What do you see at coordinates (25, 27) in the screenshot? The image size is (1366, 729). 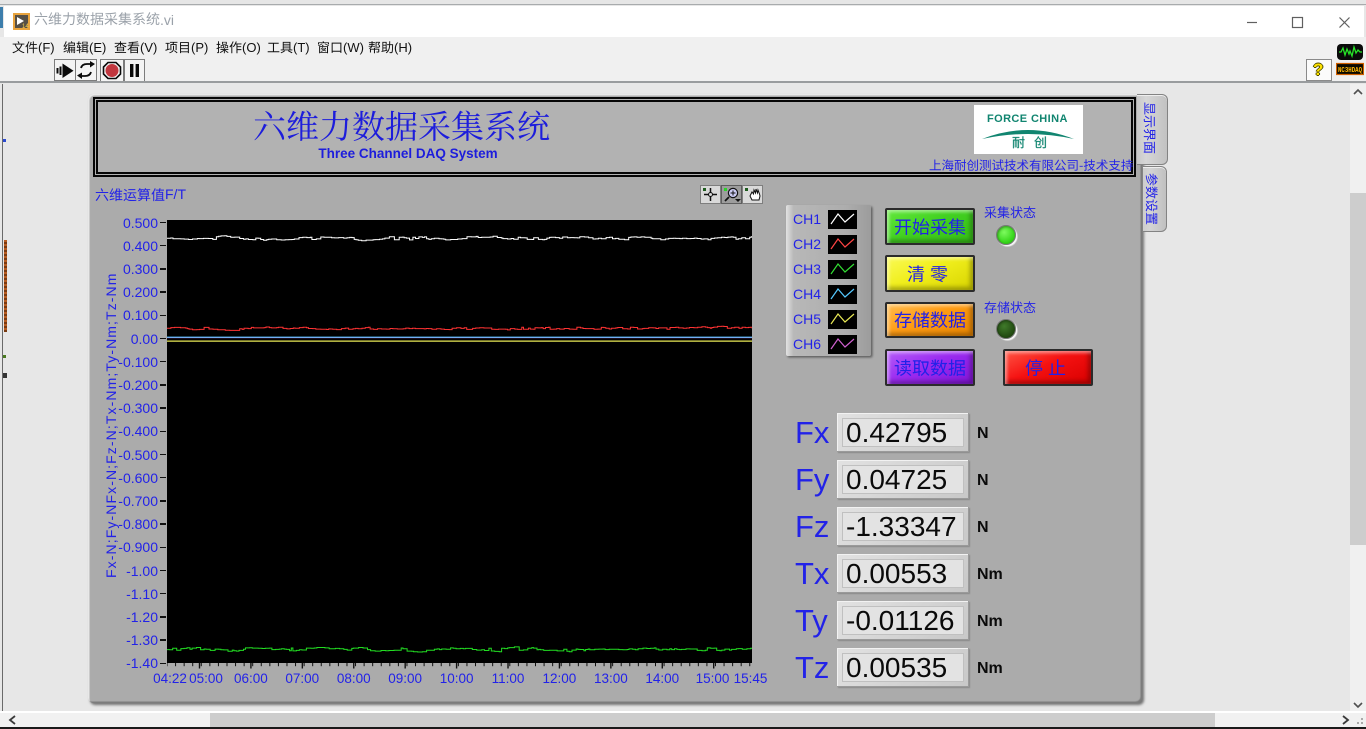 I see `svg-text: 14` at bounding box center [25, 27].